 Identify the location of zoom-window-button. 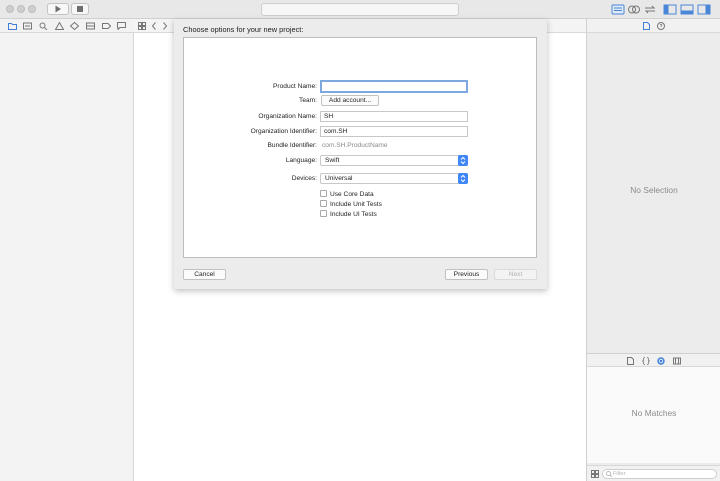
(32, 9).